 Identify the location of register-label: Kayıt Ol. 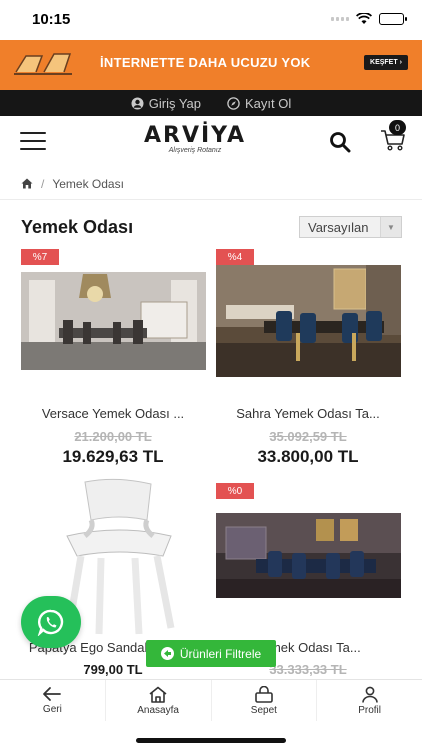
(268, 103).